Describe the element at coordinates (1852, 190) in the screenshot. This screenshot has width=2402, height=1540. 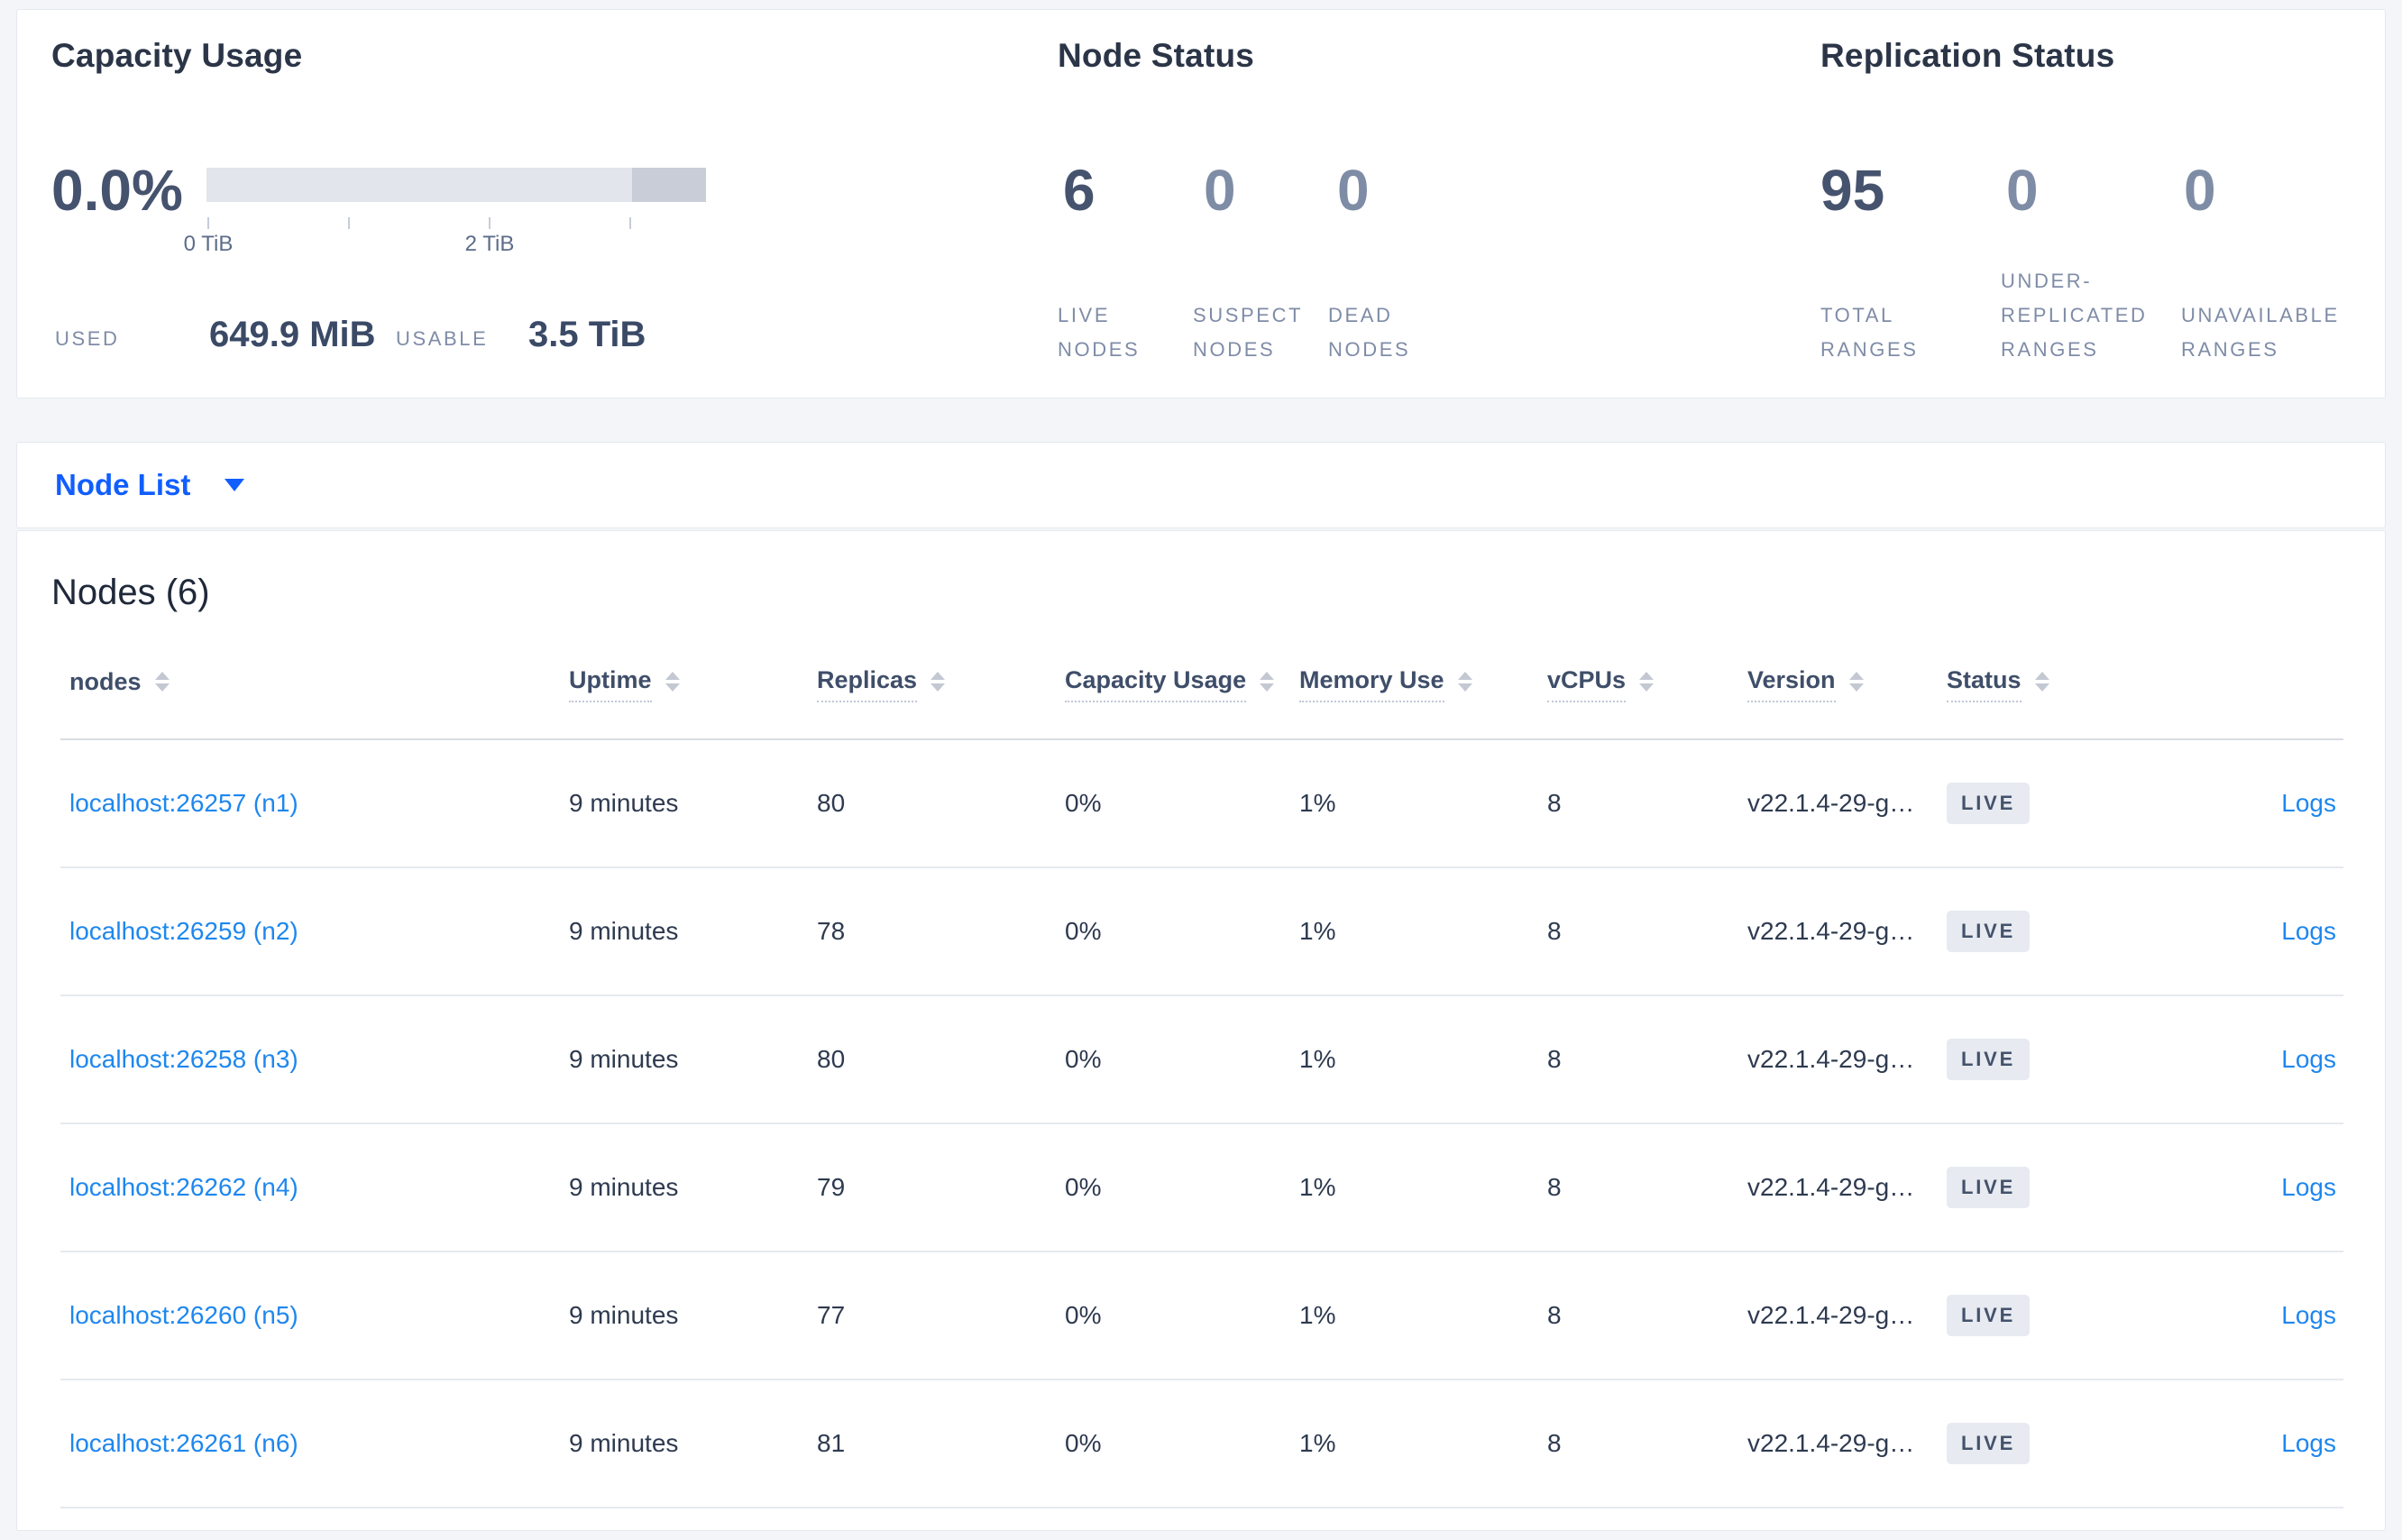
I see `total-ranges-value: 95` at that location.